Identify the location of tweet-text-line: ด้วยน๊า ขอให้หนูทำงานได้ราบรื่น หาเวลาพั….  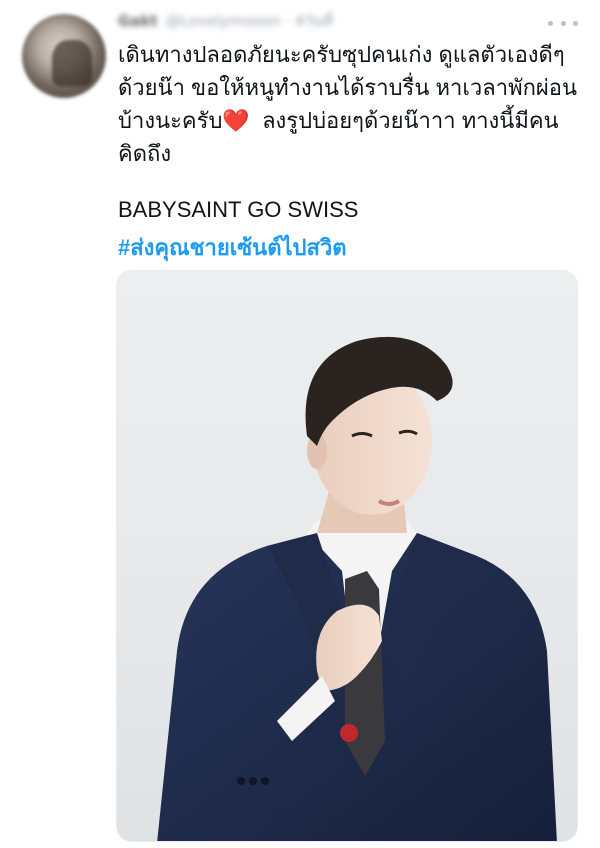
(348, 87).